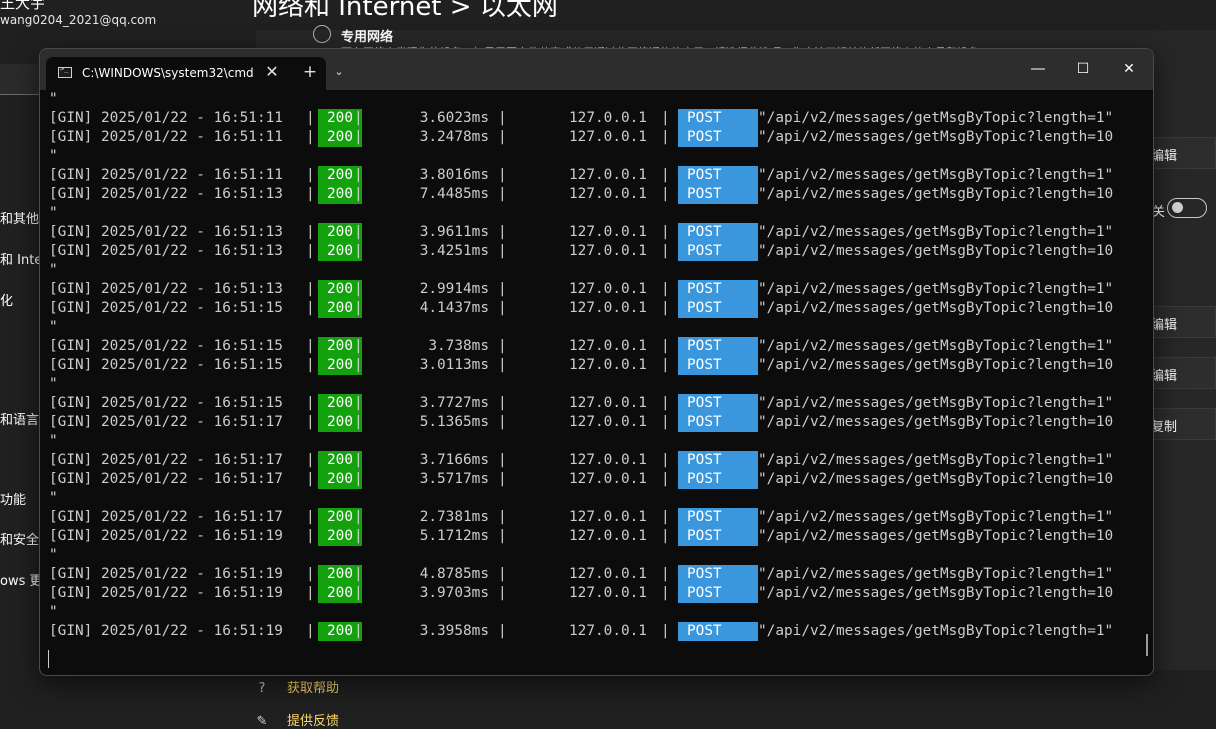 The height and width of the screenshot is (729, 1216). What do you see at coordinates (454, 232) in the screenshot?
I see `log-latency: 3.9611ms` at bounding box center [454, 232].